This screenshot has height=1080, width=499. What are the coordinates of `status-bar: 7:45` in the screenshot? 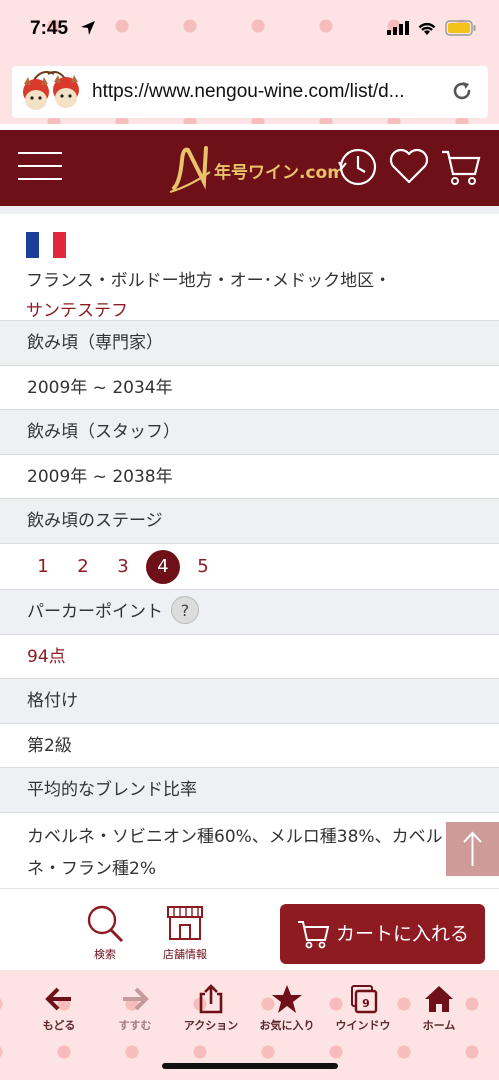 It's located at (249, 29).